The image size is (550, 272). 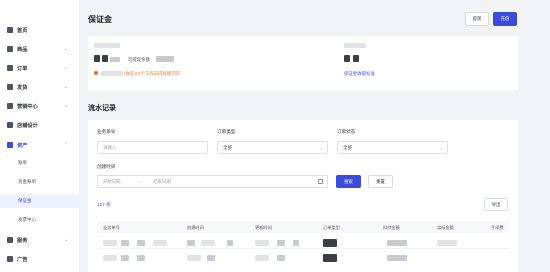 I want to click on sidebar-item-product: 商品 ⌄, so click(x=40, y=49).